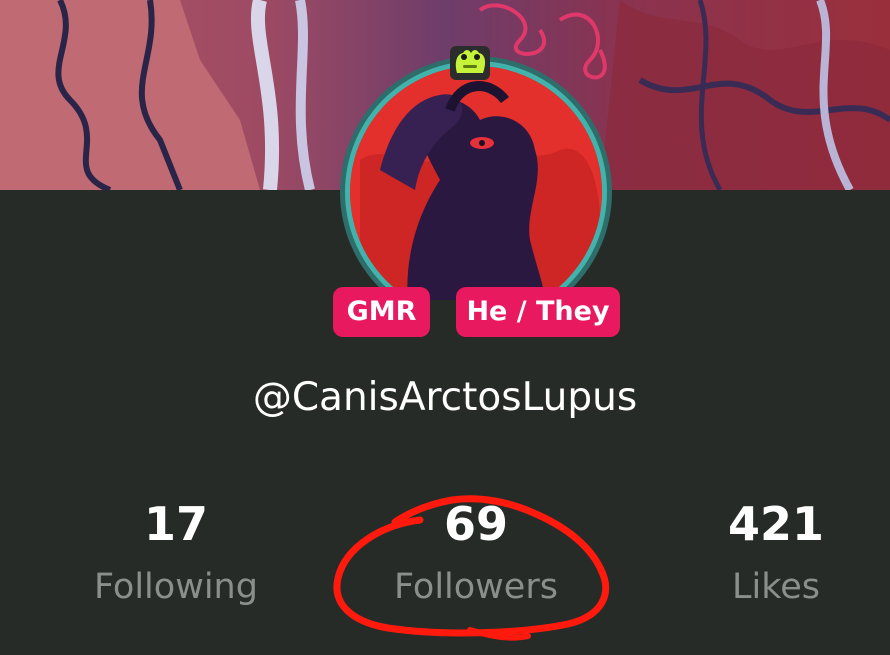 The width and height of the screenshot is (890, 655). I want to click on followers-count: 69, so click(475, 524).